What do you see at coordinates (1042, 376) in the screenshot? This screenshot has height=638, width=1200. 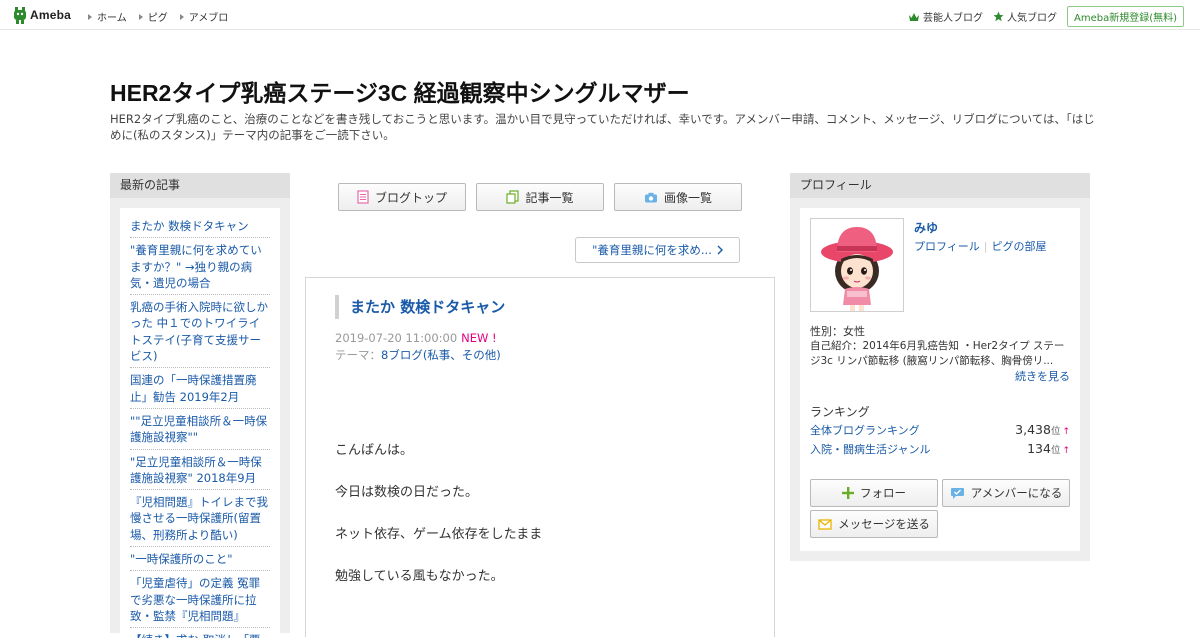 I see `read-more-link: 続きを見る` at bounding box center [1042, 376].